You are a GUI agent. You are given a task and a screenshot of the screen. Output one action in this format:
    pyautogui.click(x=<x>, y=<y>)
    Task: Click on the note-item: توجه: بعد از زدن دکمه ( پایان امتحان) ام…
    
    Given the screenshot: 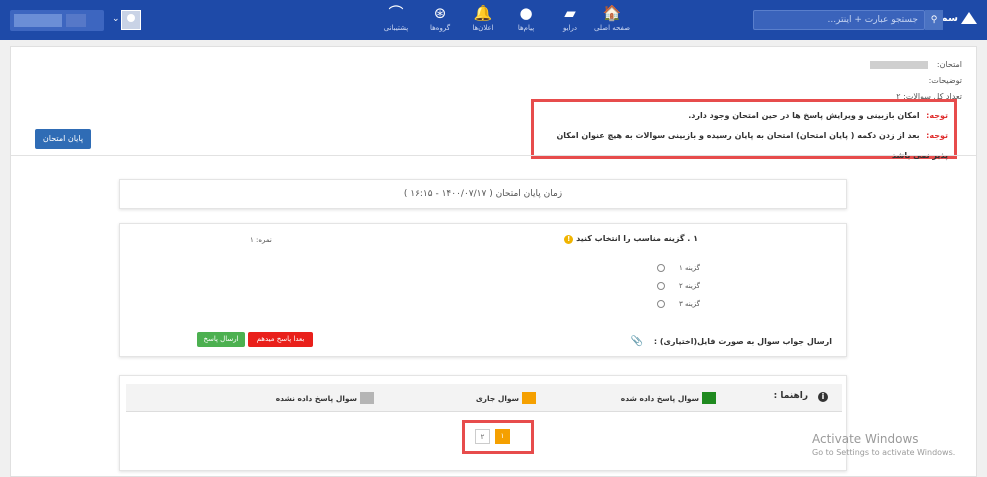 What is the action you would take?
    pyautogui.click(x=744, y=146)
    